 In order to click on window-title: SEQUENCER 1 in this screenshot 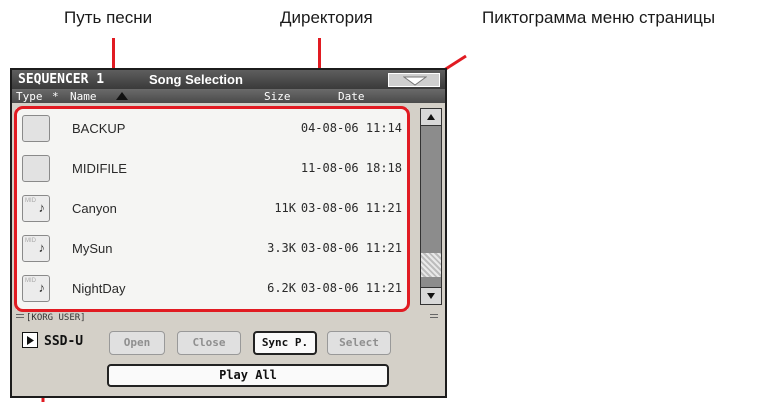, I will do `click(61, 79)`.